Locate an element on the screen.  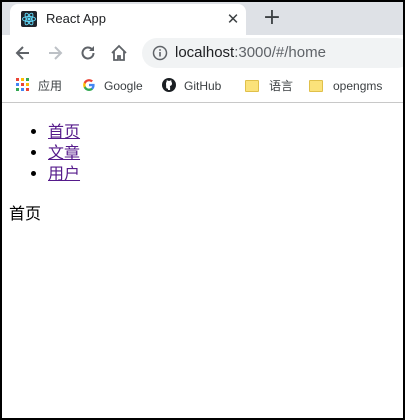
url-text: localhost:3000/#/home is located at coordinates (250, 52).